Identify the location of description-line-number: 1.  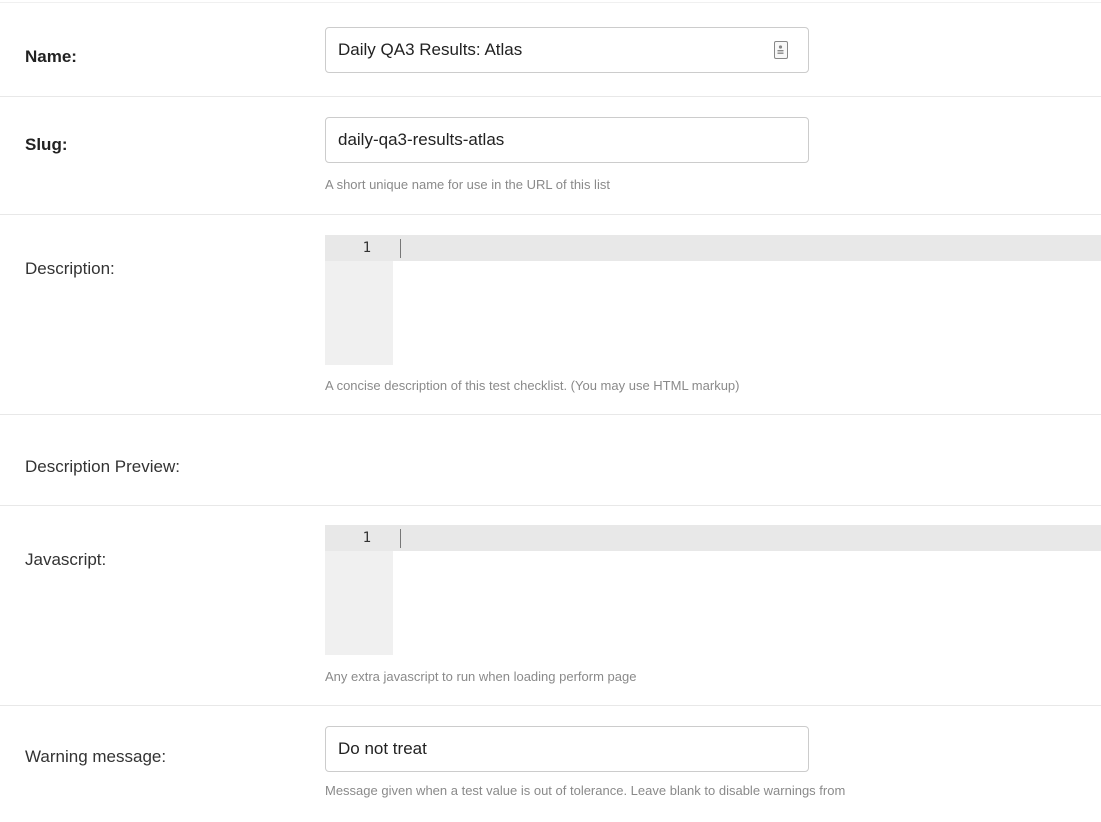
(366, 248).